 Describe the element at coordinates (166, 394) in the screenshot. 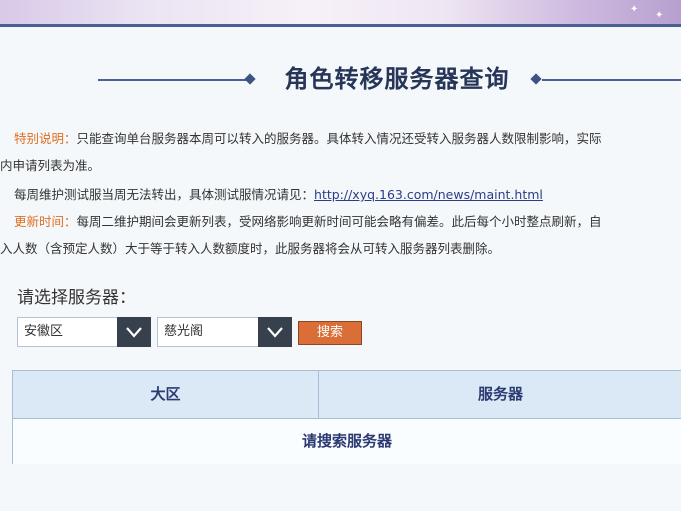

I see `column-header-region: 大区` at that location.